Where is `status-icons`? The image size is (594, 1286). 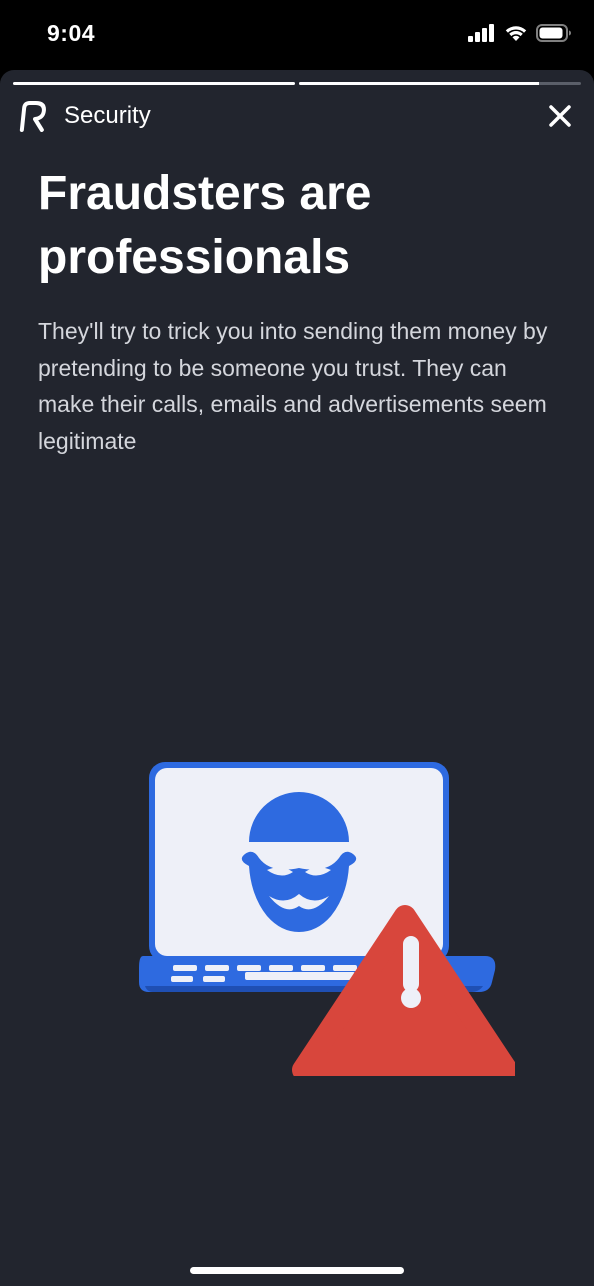 status-icons is located at coordinates (520, 33).